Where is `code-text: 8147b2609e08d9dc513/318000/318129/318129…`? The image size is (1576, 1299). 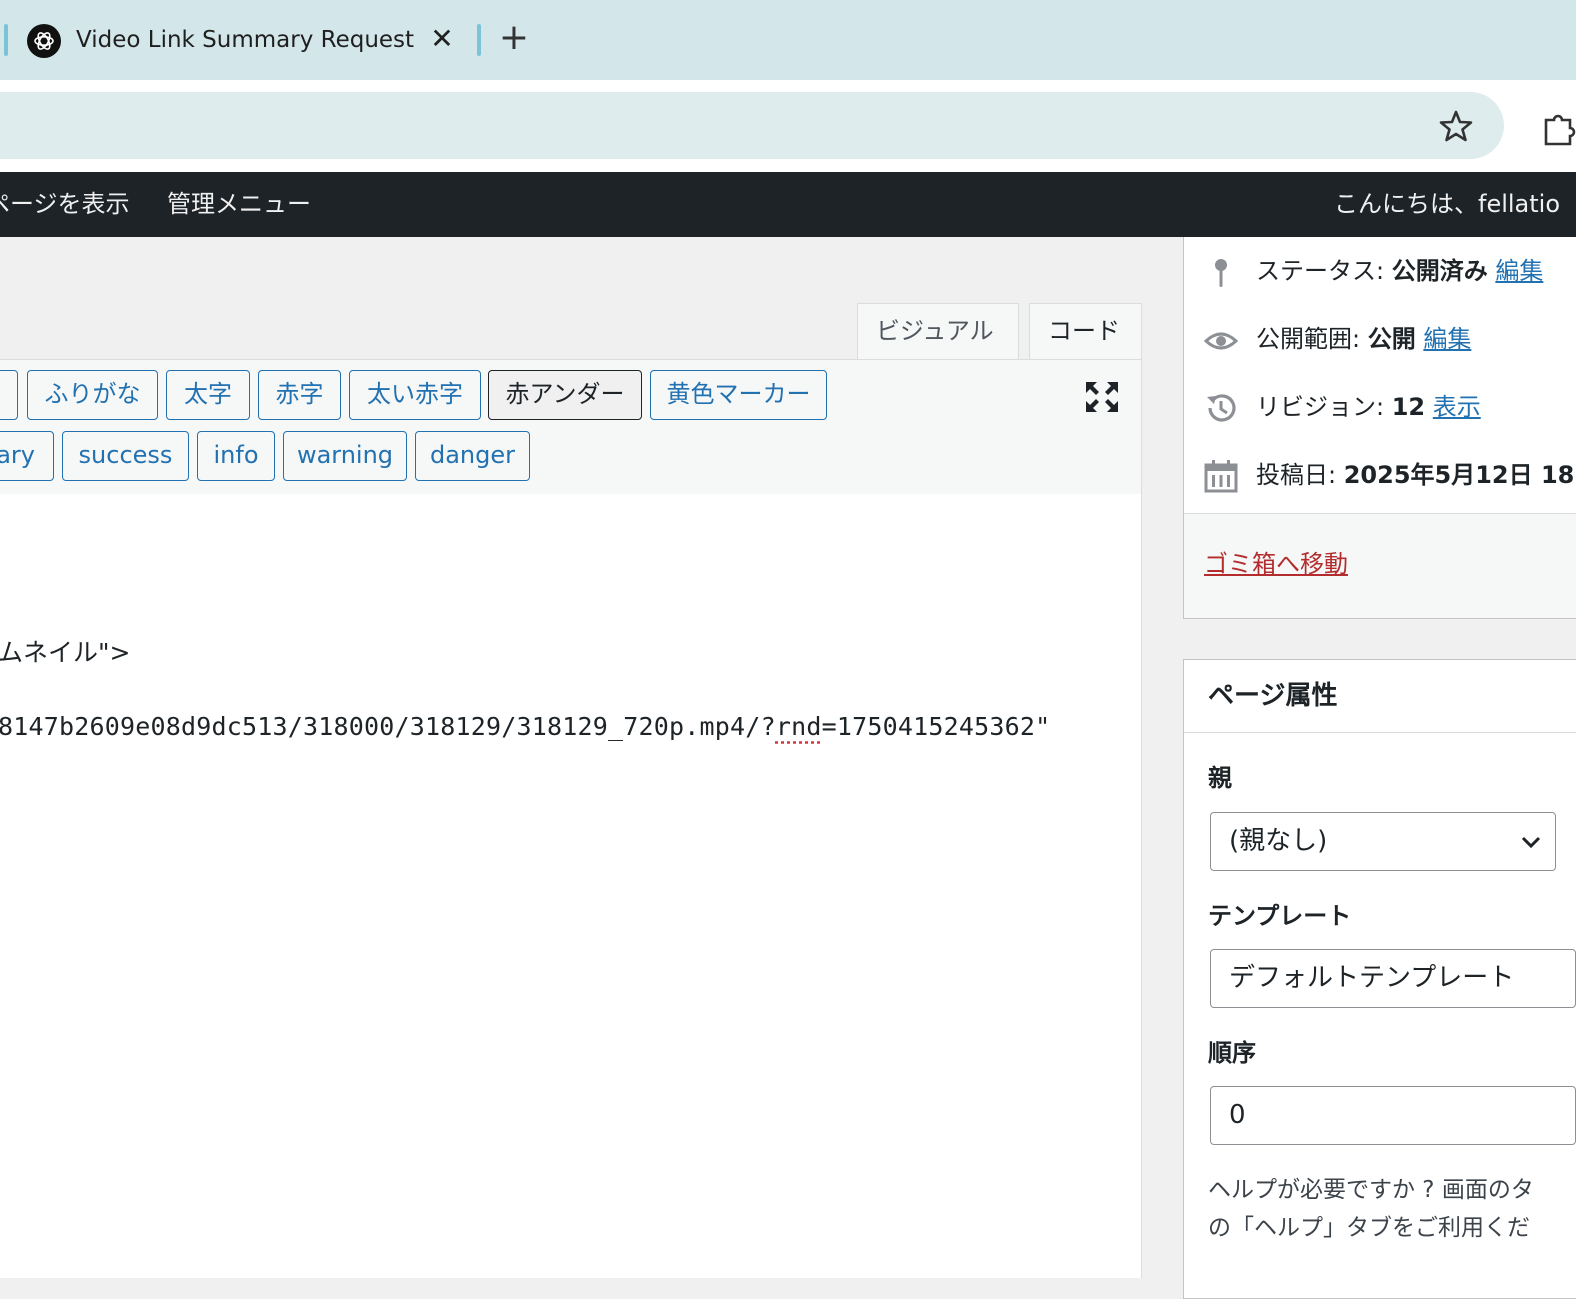
code-text: 8147b2609e08d9dc513/318000/318129/318129… is located at coordinates (388, 726).